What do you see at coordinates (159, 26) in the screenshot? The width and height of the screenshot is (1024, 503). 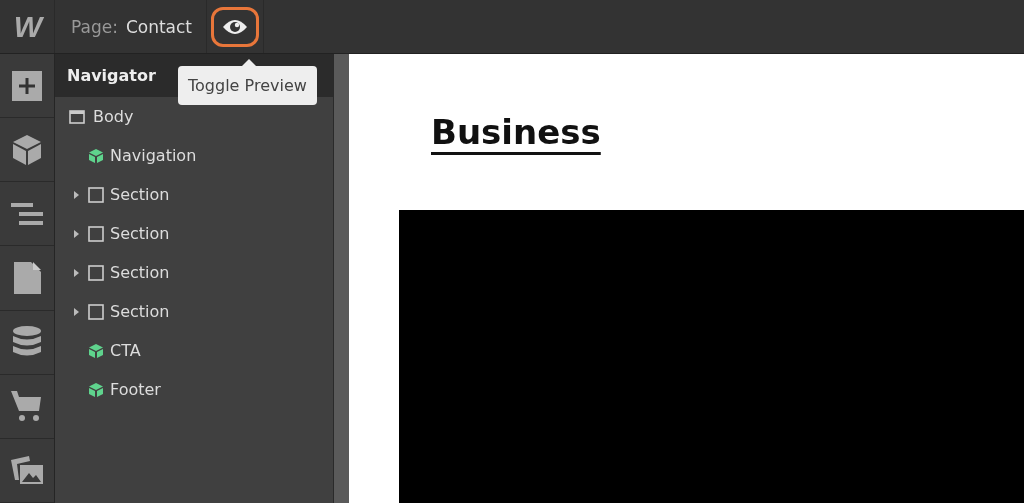 I see `page-name: Contact` at bounding box center [159, 26].